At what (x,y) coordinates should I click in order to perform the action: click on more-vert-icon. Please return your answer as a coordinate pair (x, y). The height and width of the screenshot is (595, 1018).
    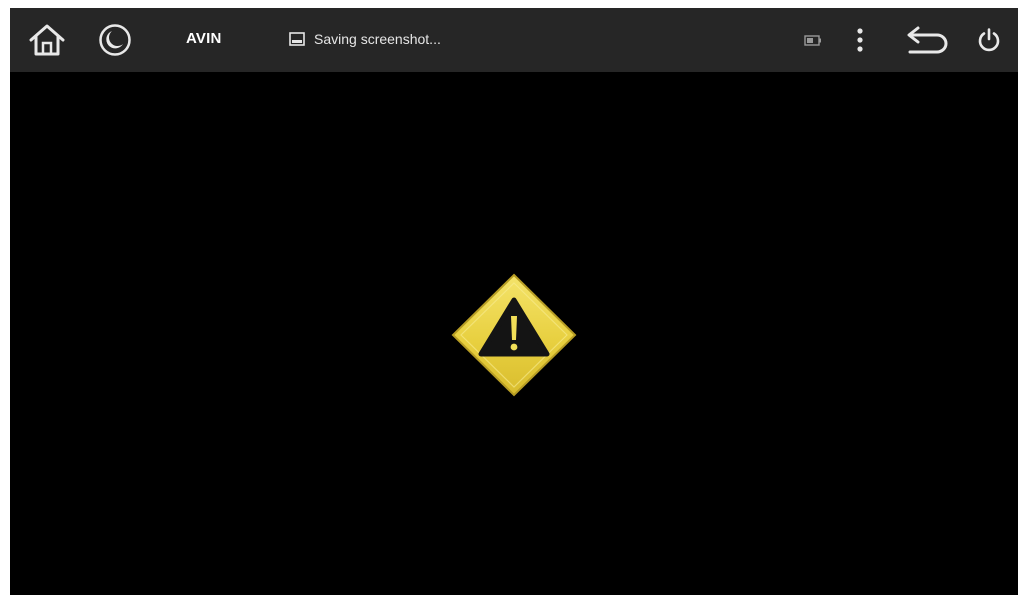
    Looking at the image, I should click on (860, 40).